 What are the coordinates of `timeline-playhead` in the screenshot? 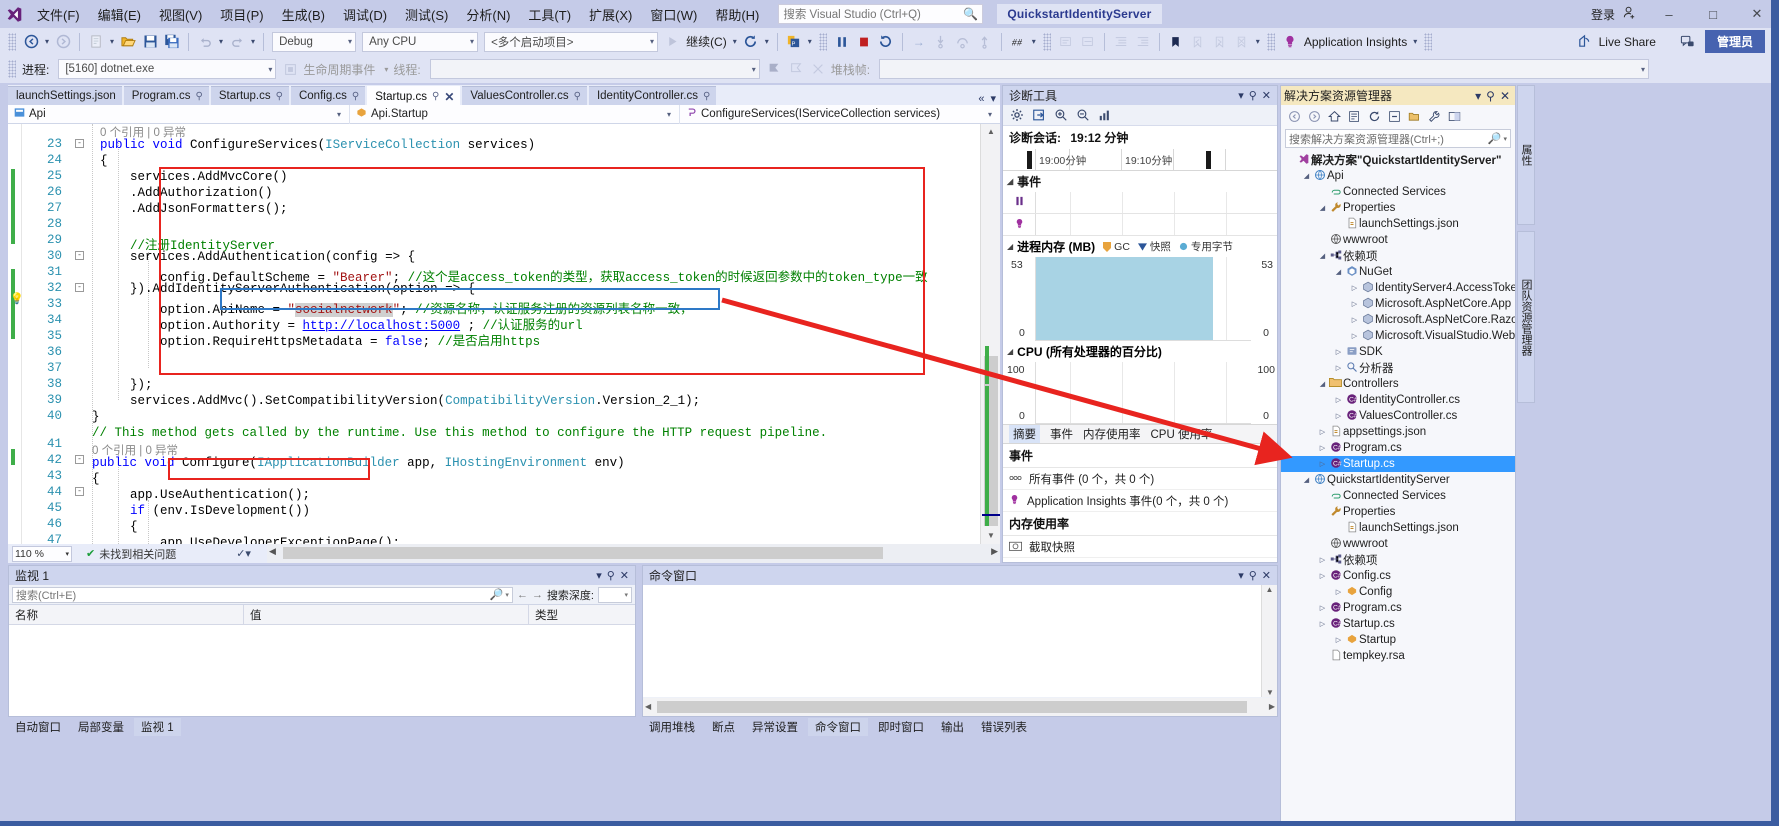 It's located at (1029, 160).